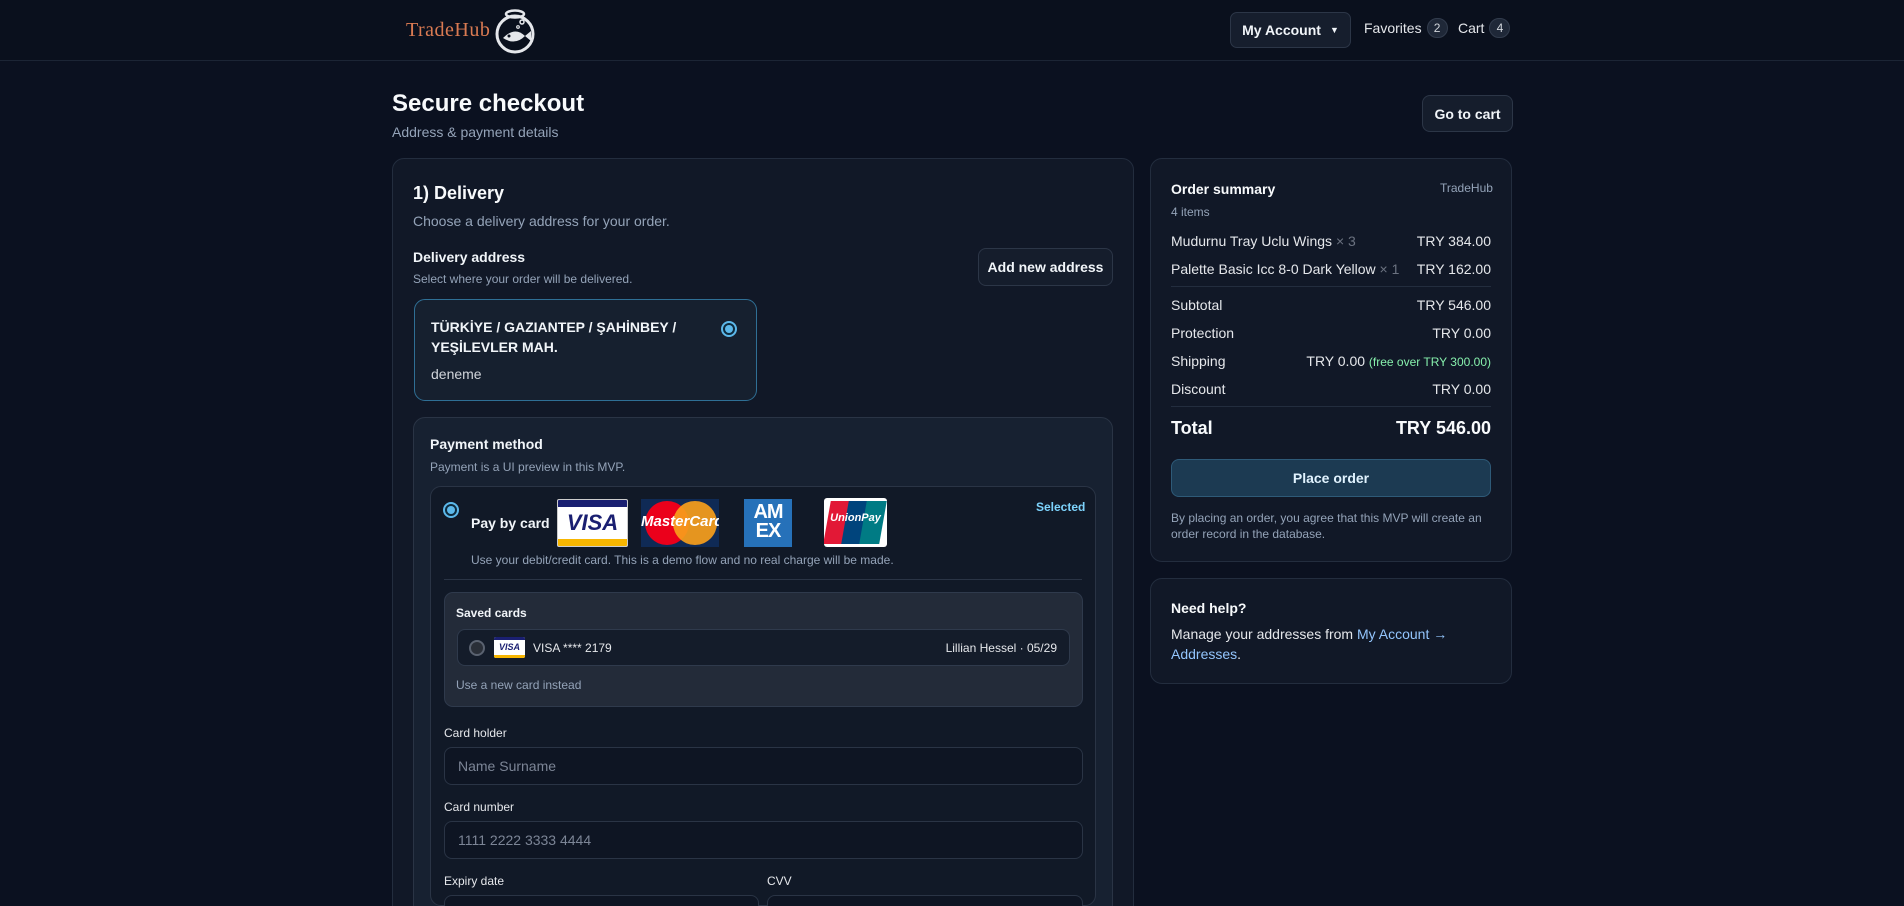 This screenshot has height=906, width=1904. Describe the element at coordinates (1198, 361) in the screenshot. I see `shipping-label: Shipping` at that location.